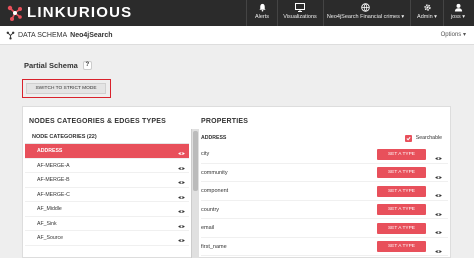  I want to click on nav-user-label: joss ▾, so click(458, 17).